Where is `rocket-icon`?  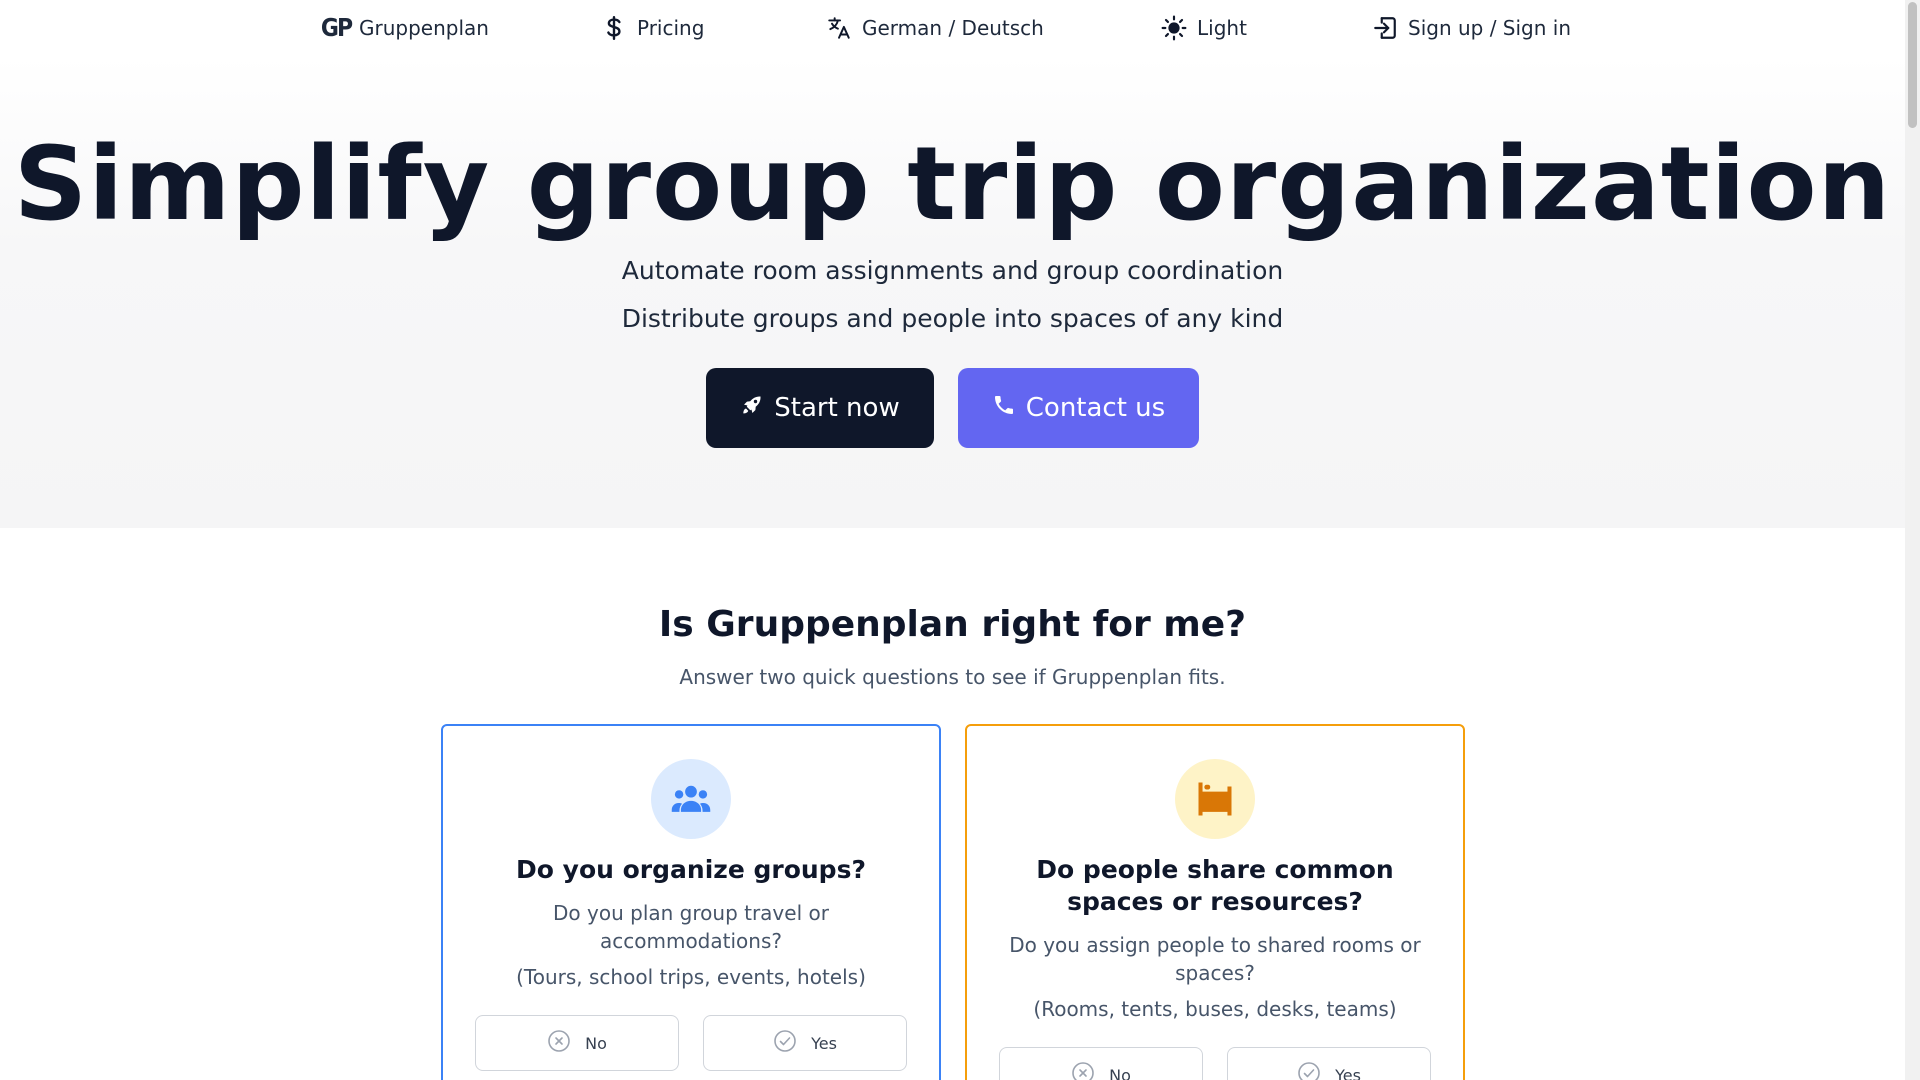 rocket-icon is located at coordinates (752, 408).